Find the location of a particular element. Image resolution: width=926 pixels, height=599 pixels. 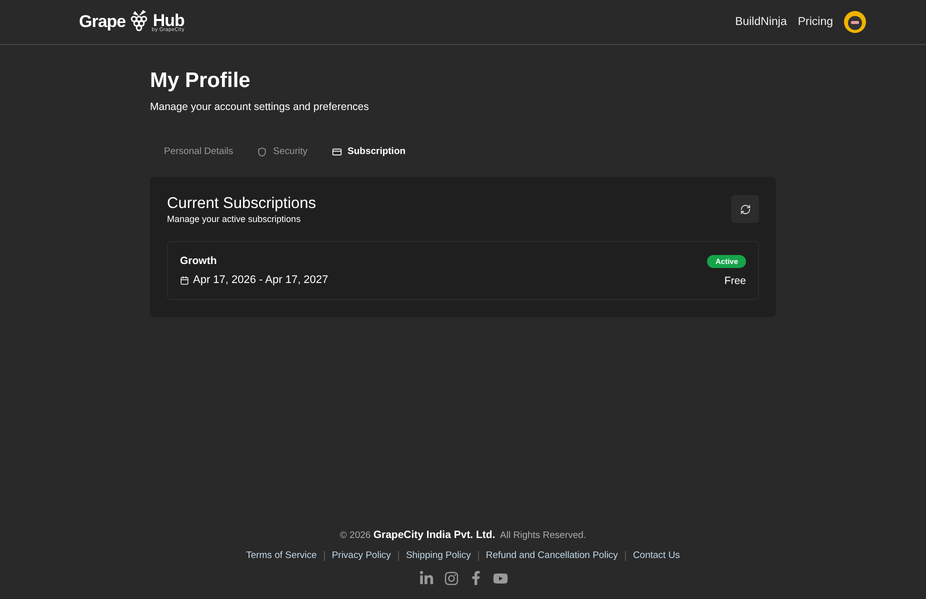

plan-name: Growth is located at coordinates (198, 261).